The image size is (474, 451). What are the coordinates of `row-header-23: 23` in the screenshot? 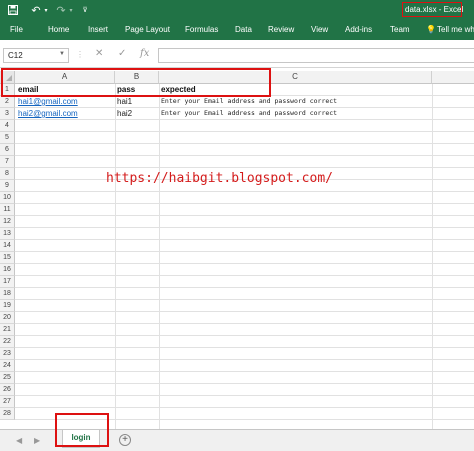 It's located at (7, 354).